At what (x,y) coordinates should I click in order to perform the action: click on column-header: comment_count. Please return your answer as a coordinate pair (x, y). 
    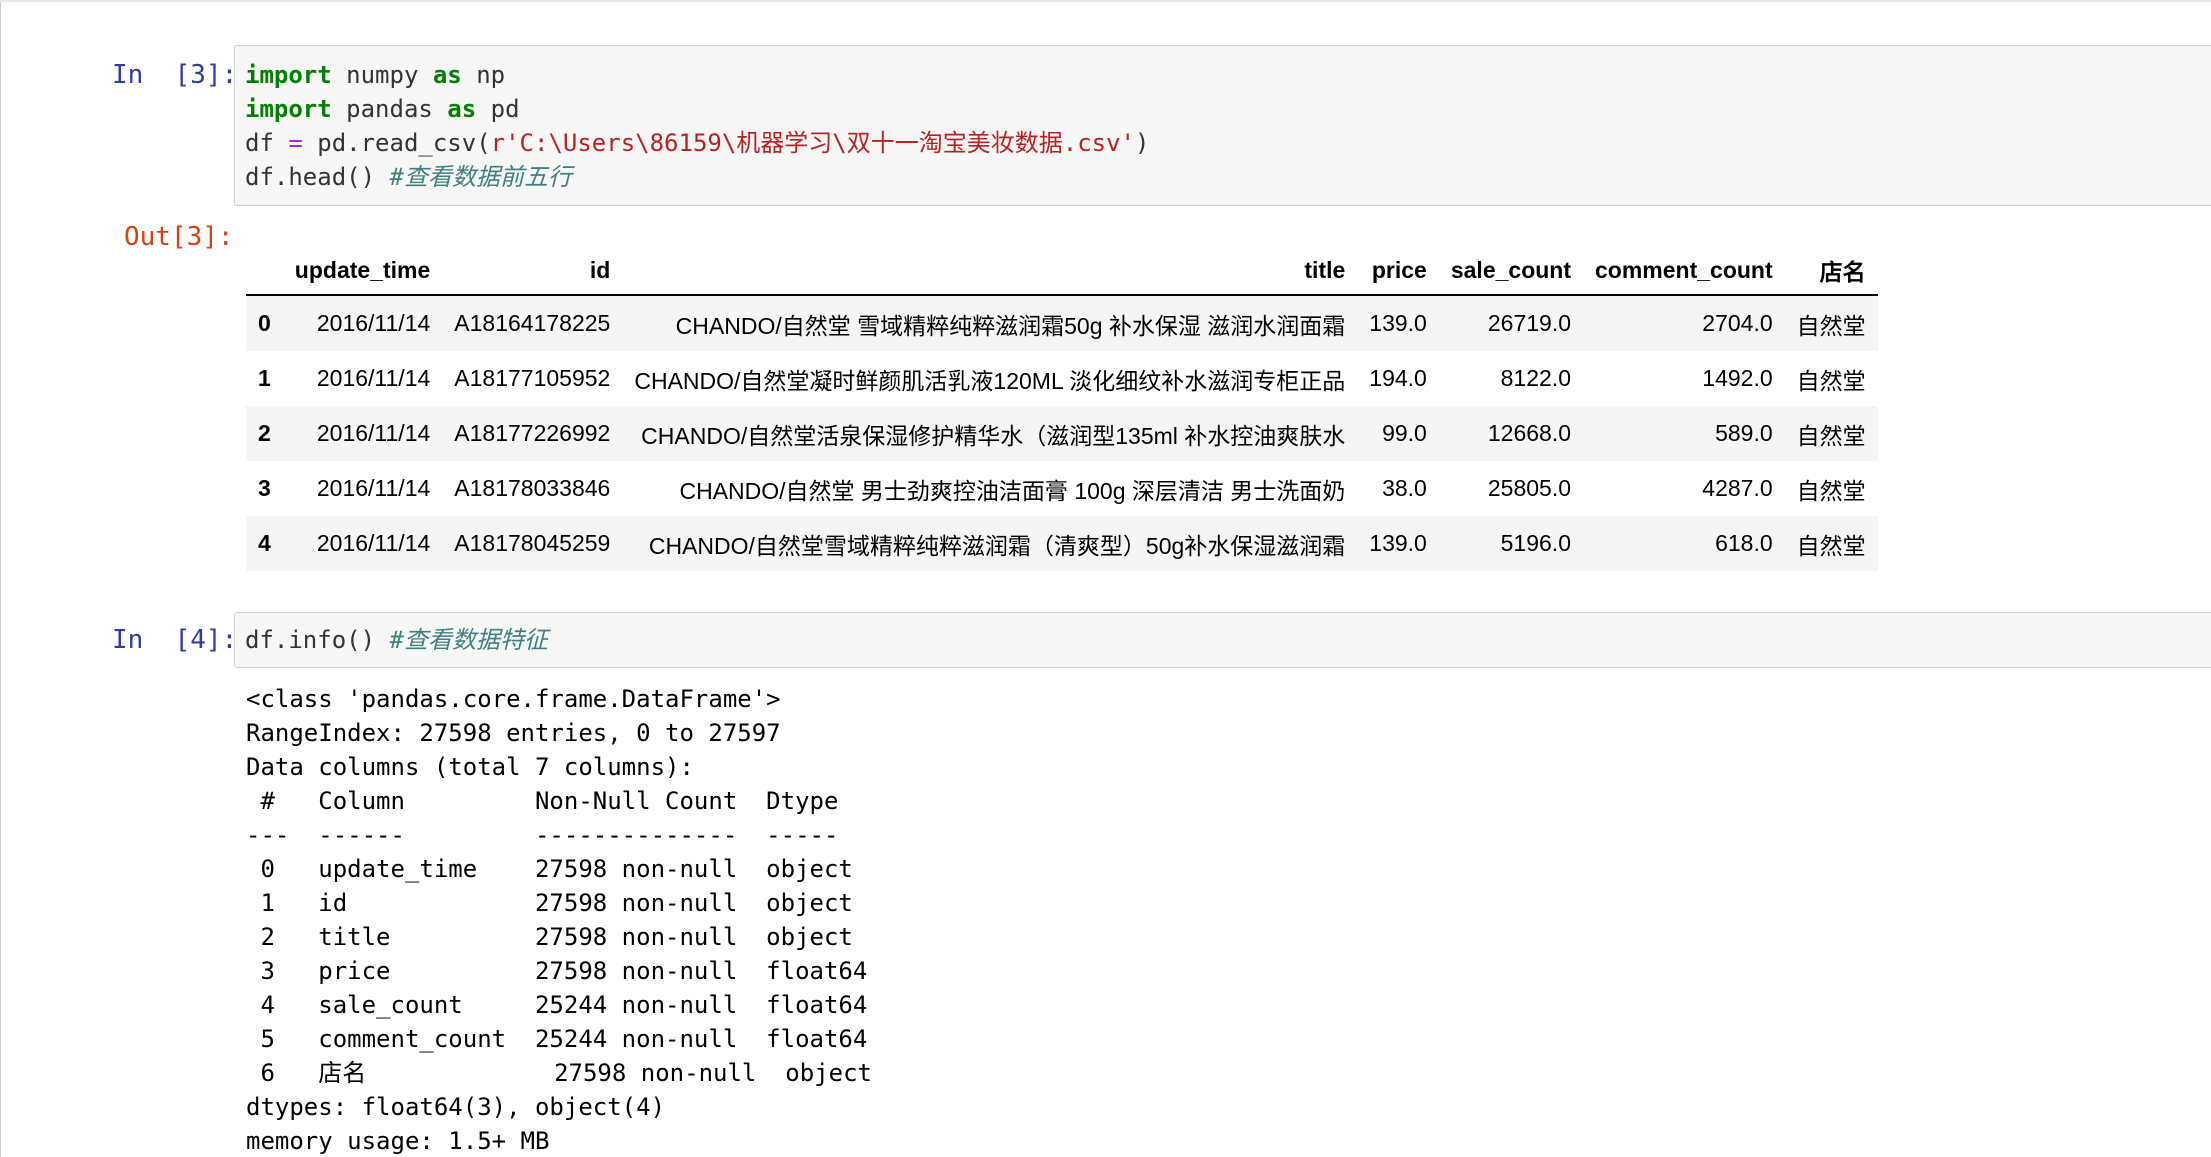
    Looking at the image, I should click on (1684, 271).